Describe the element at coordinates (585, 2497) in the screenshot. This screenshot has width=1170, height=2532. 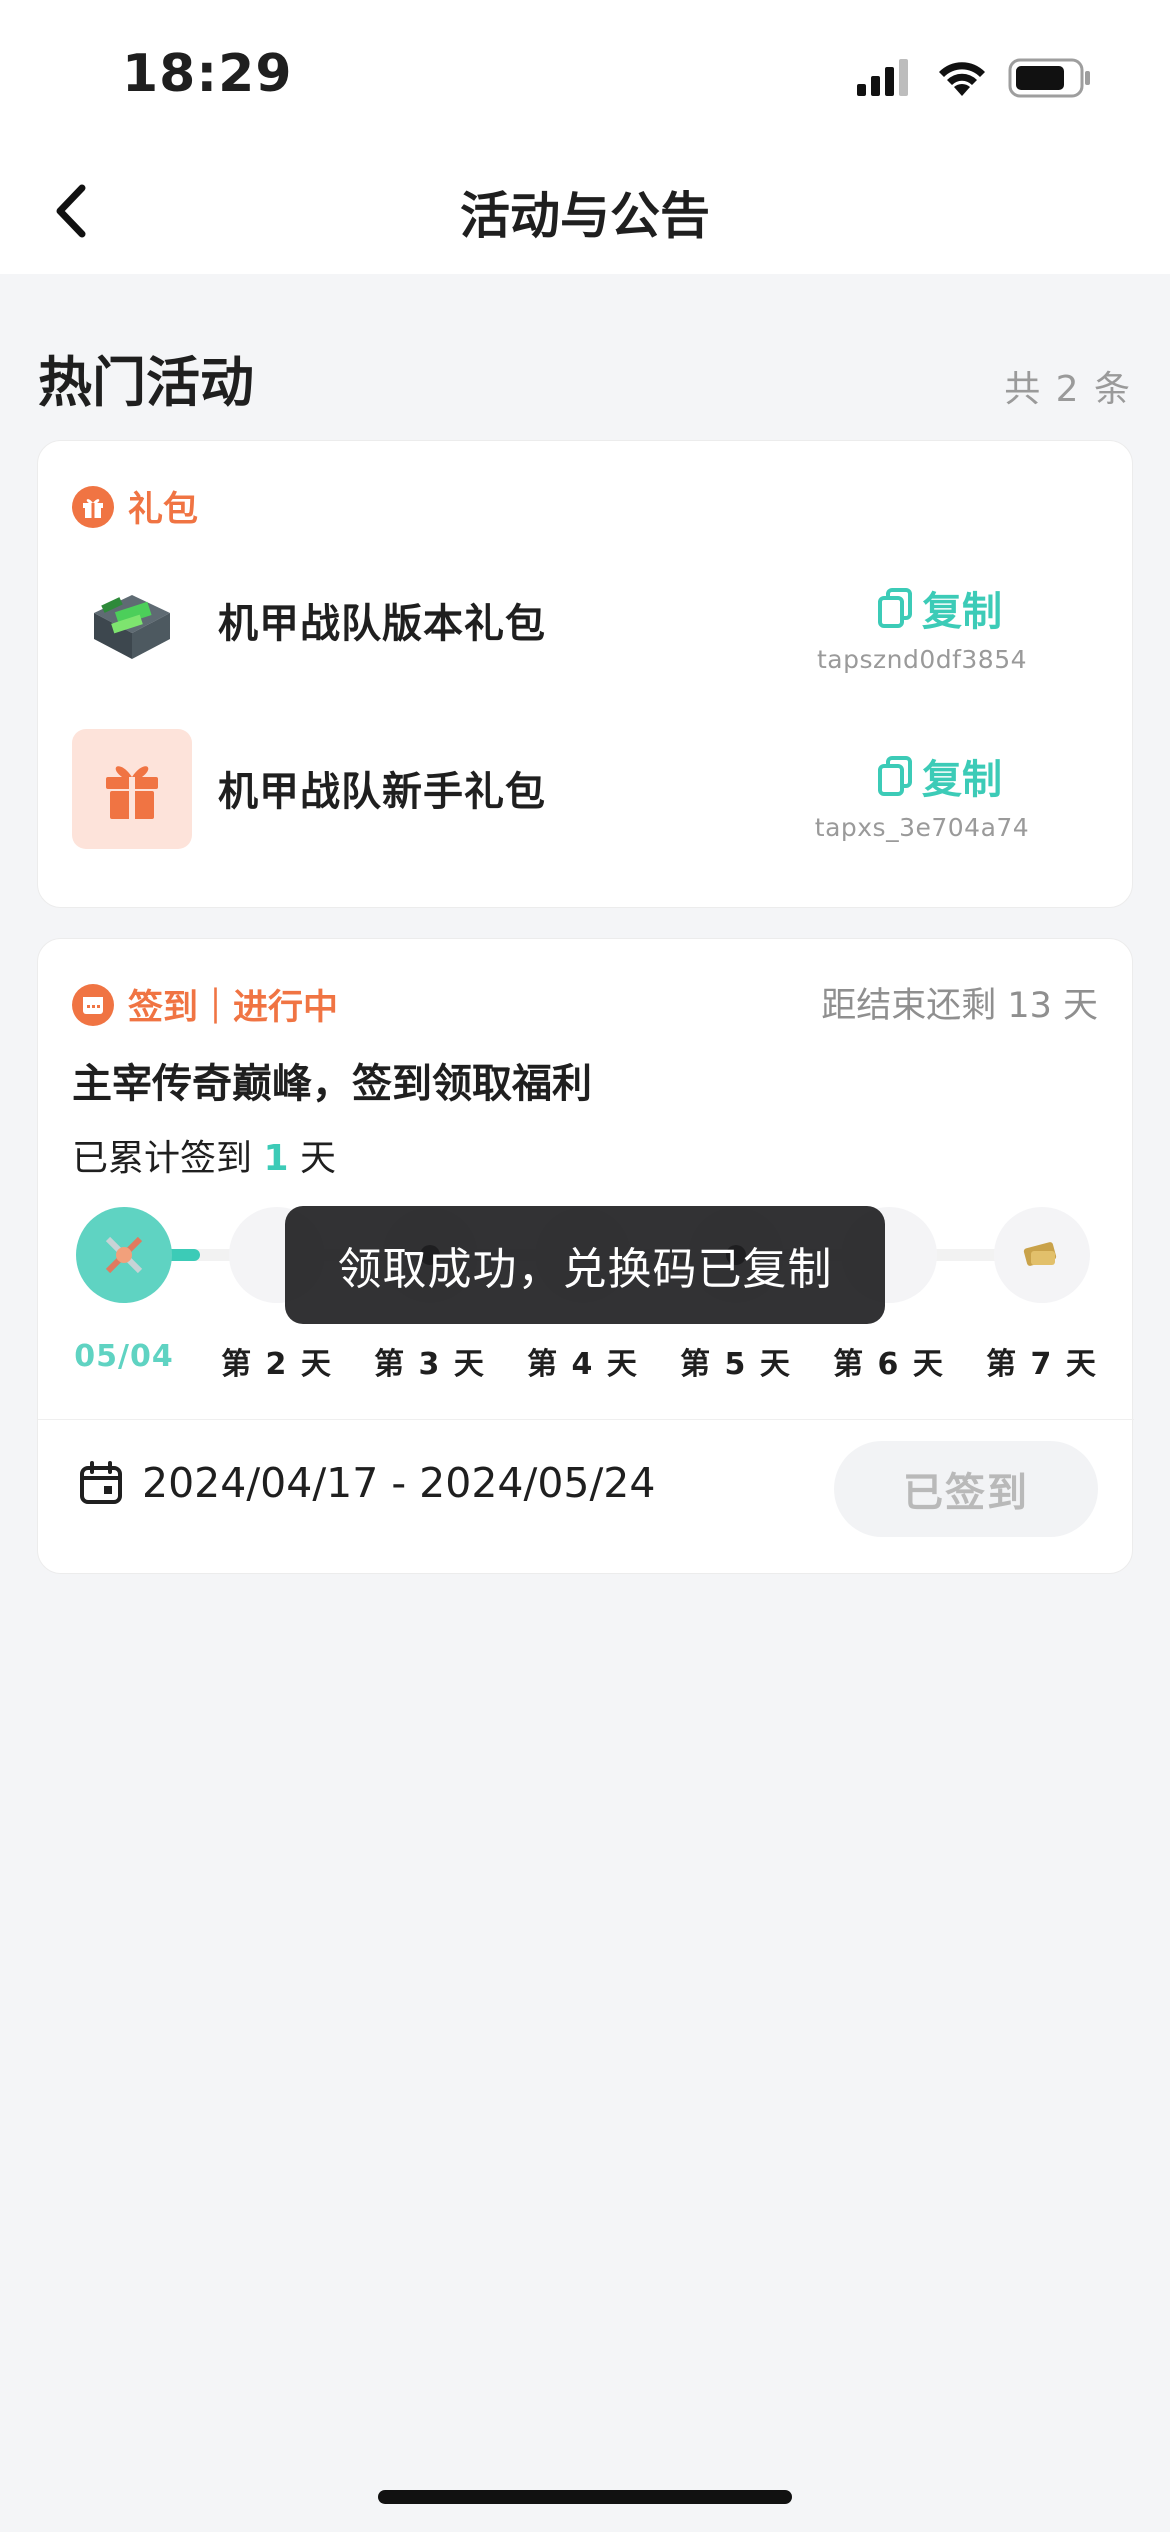
I see `home-indicator` at that location.